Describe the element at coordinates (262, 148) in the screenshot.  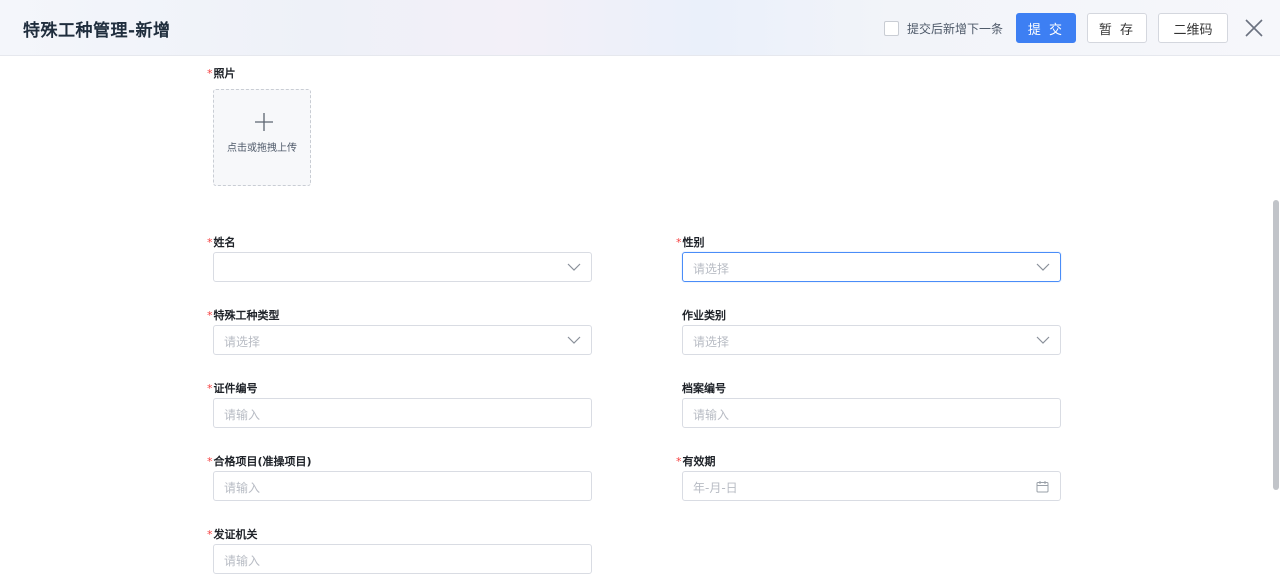
I see `upload-hint: 点击或拖拽上传` at that location.